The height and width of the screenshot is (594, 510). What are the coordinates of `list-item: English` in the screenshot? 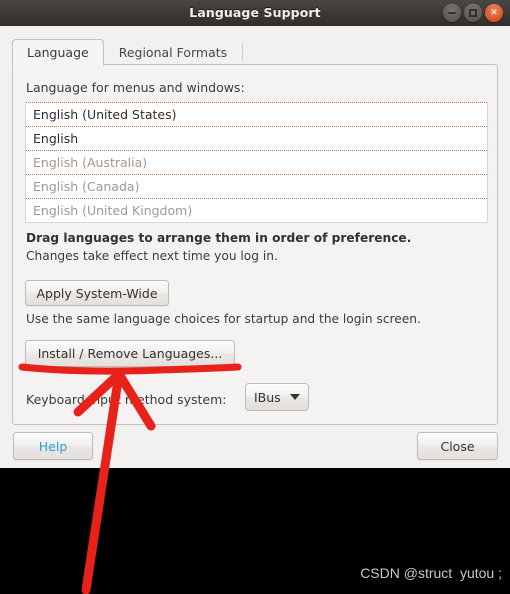 It's located at (256, 138).